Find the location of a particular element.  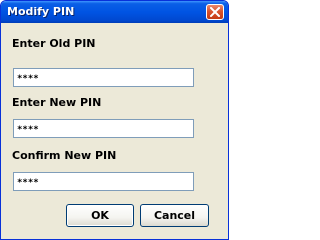

ok-button: OK is located at coordinates (100, 215).